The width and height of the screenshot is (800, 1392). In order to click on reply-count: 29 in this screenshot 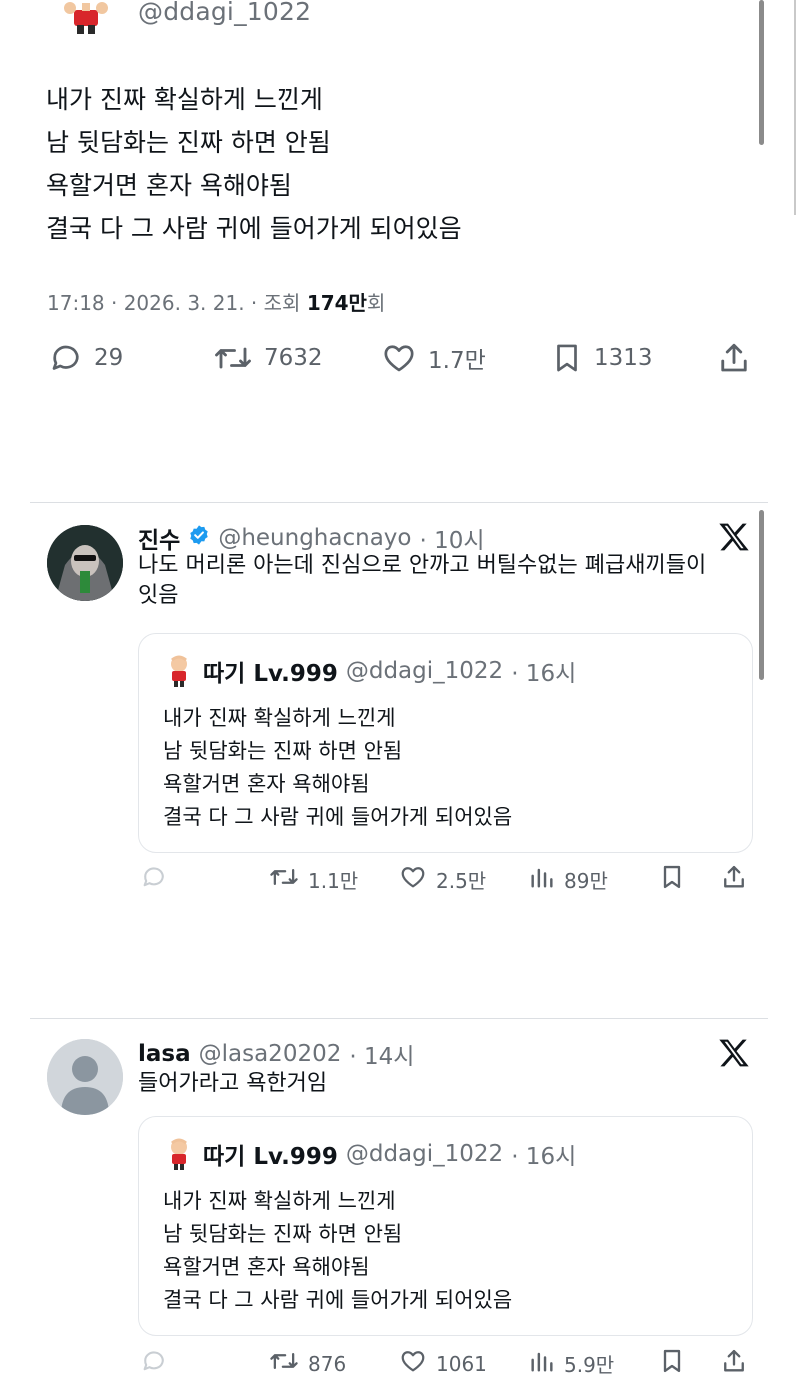, I will do `click(109, 358)`.